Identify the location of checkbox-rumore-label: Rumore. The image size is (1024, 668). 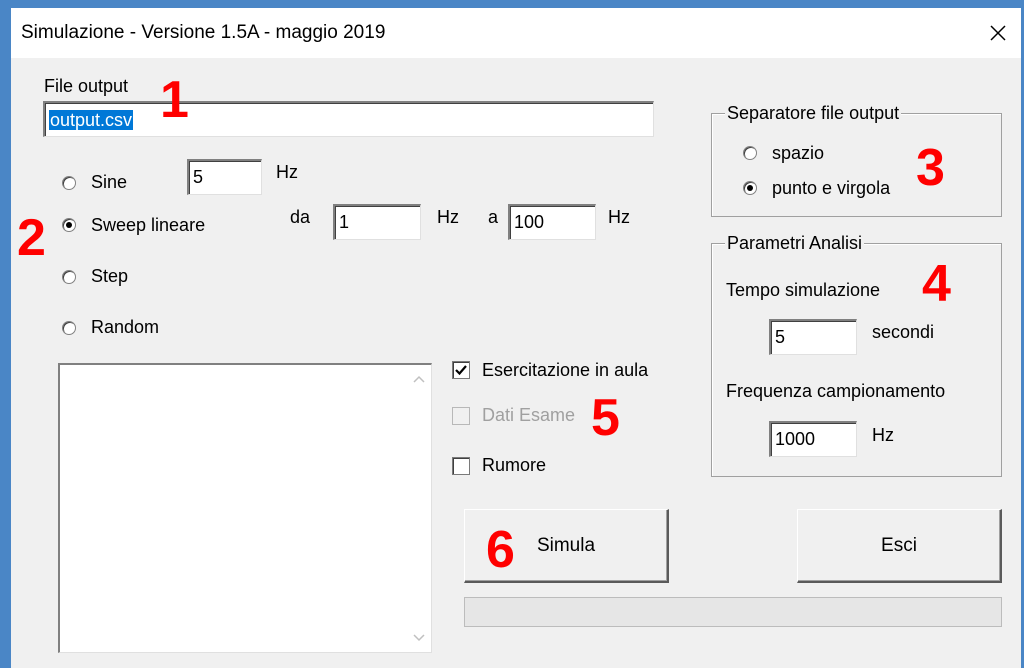
(514, 465).